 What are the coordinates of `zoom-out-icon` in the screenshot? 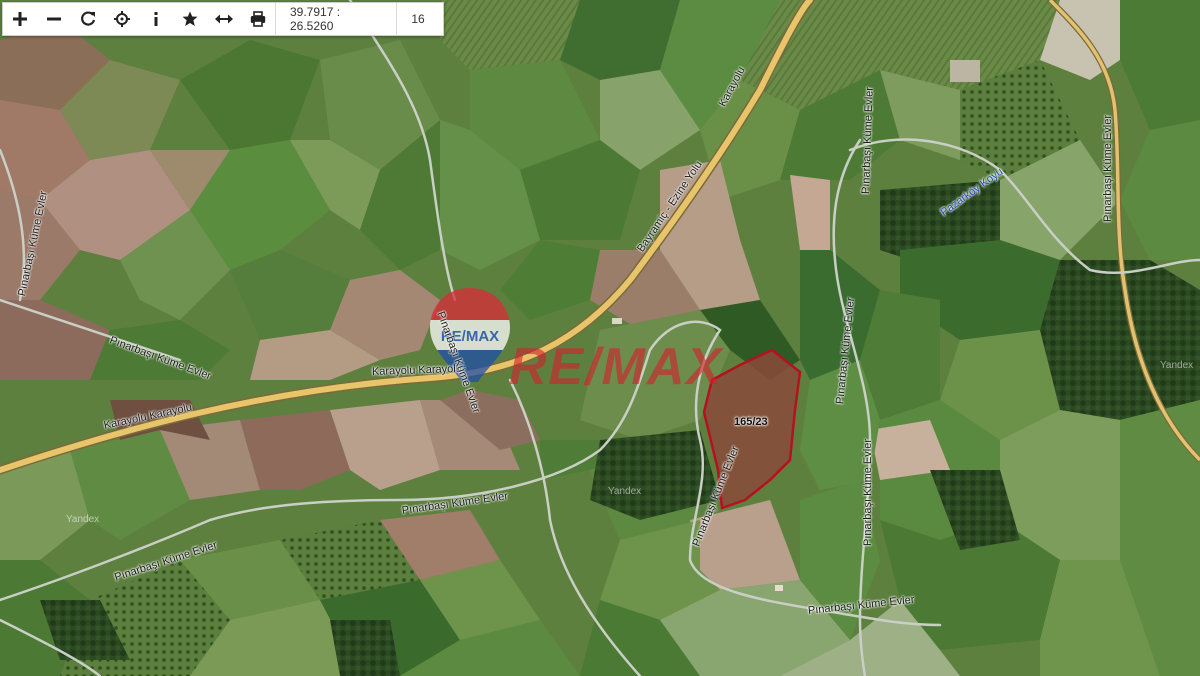 It's located at (54, 19).